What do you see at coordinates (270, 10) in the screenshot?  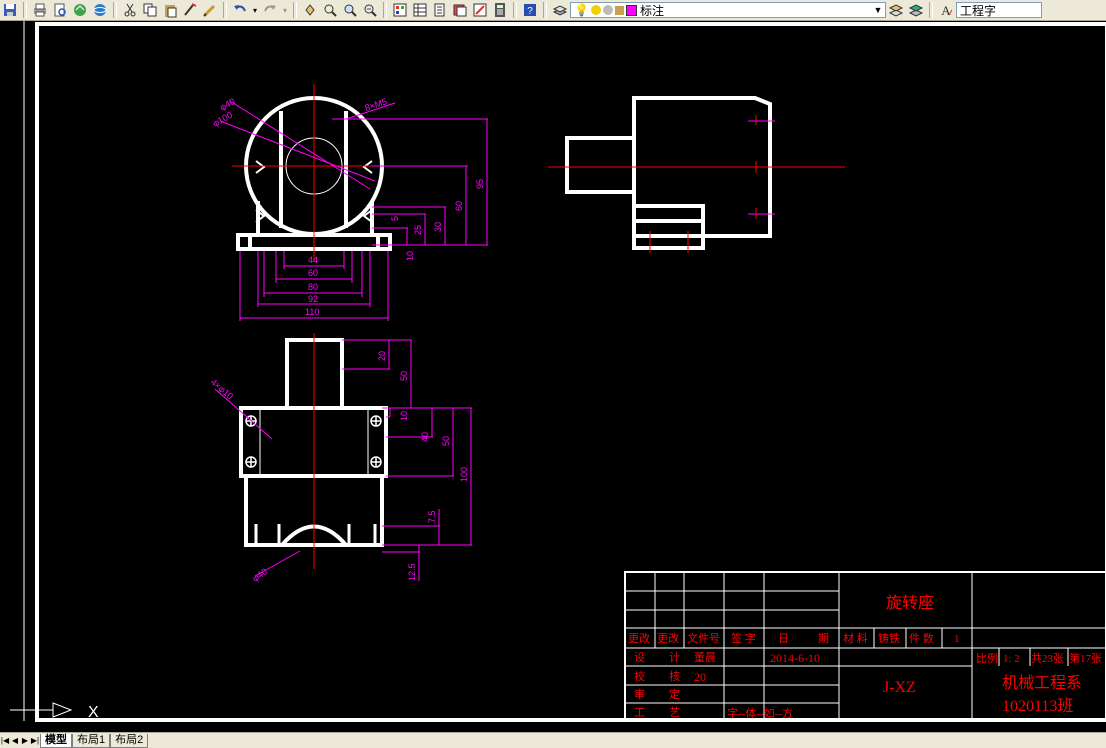 I see `redo-icon` at bounding box center [270, 10].